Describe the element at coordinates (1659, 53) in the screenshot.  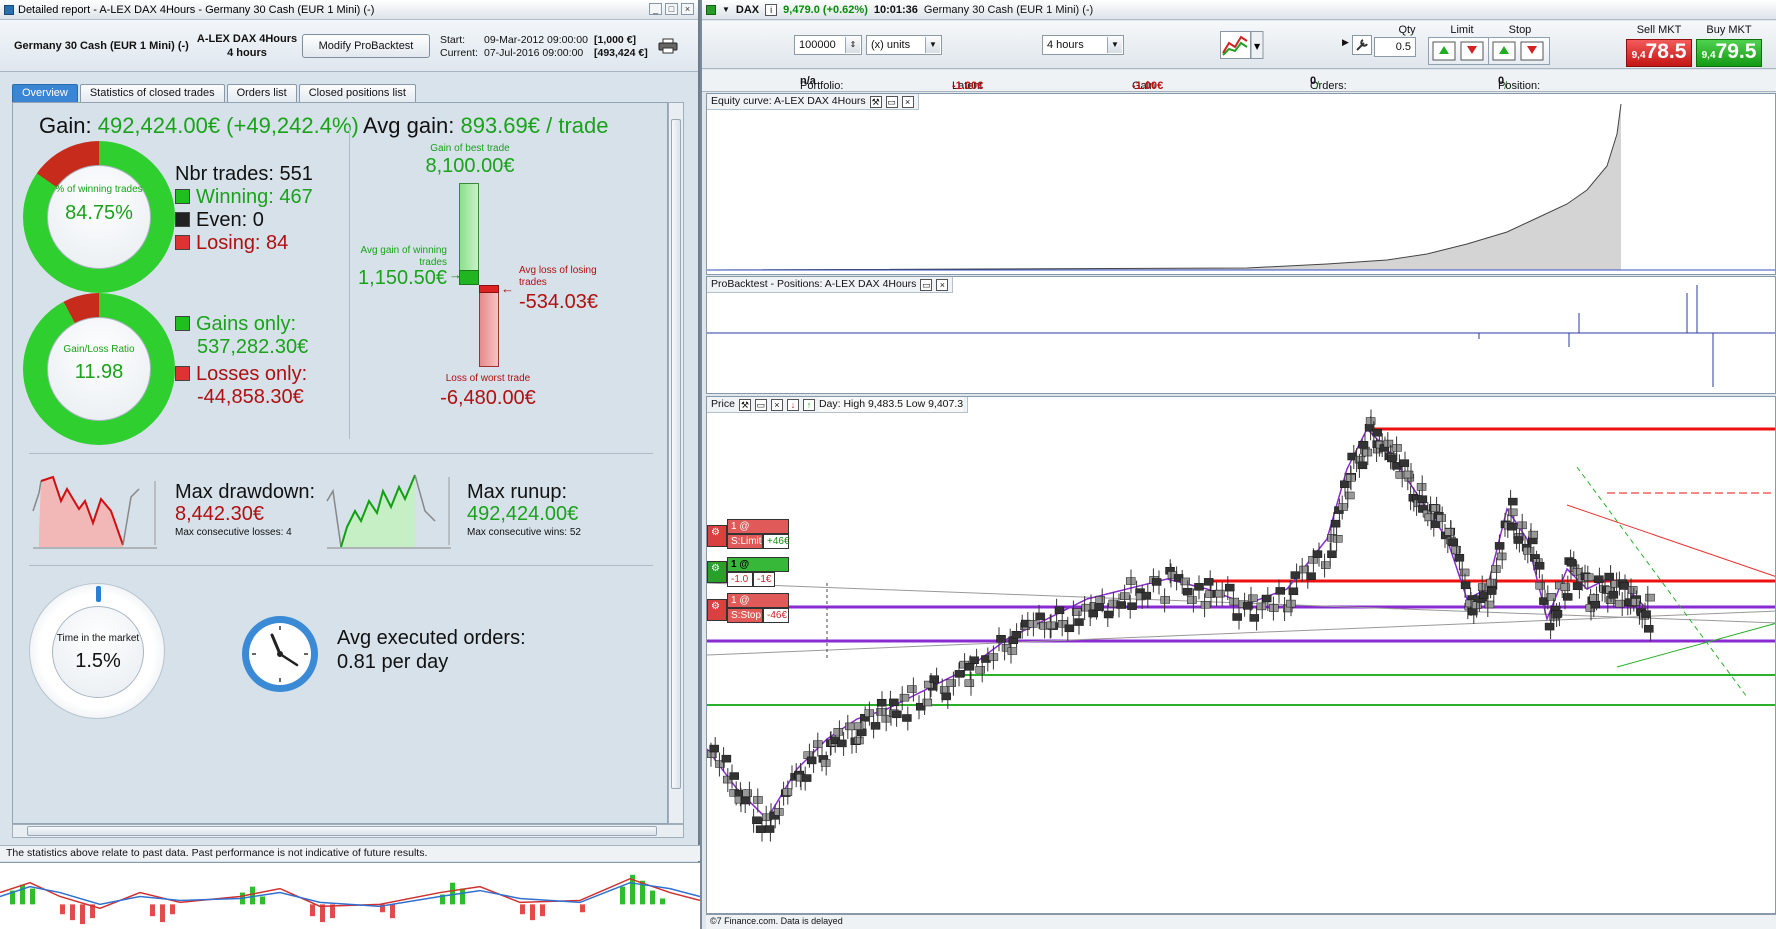
I see `sell-market-button: 9,478.5` at that location.